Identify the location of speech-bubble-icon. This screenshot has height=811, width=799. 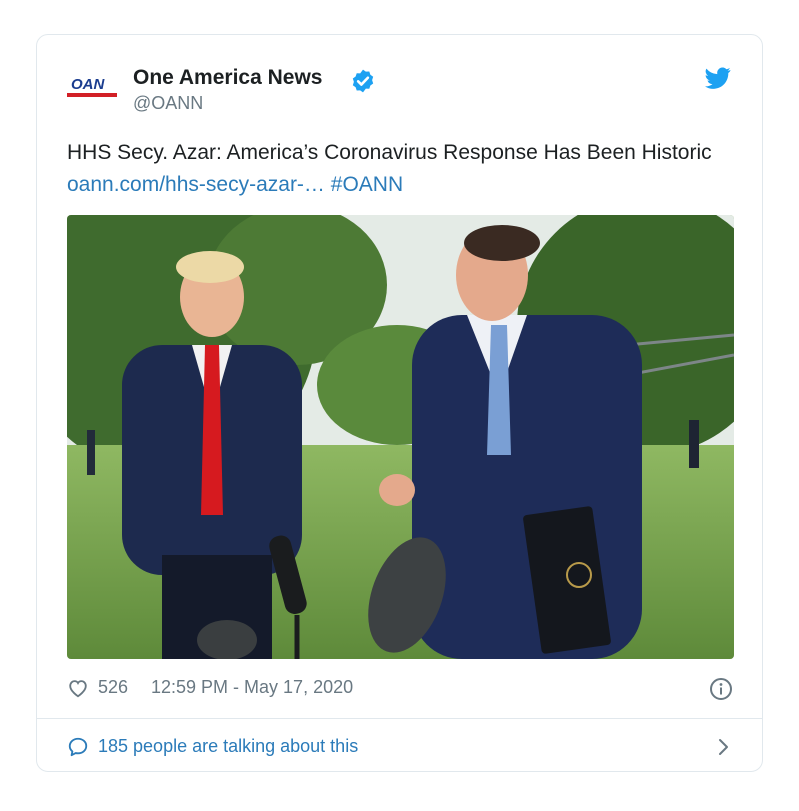
(78, 747).